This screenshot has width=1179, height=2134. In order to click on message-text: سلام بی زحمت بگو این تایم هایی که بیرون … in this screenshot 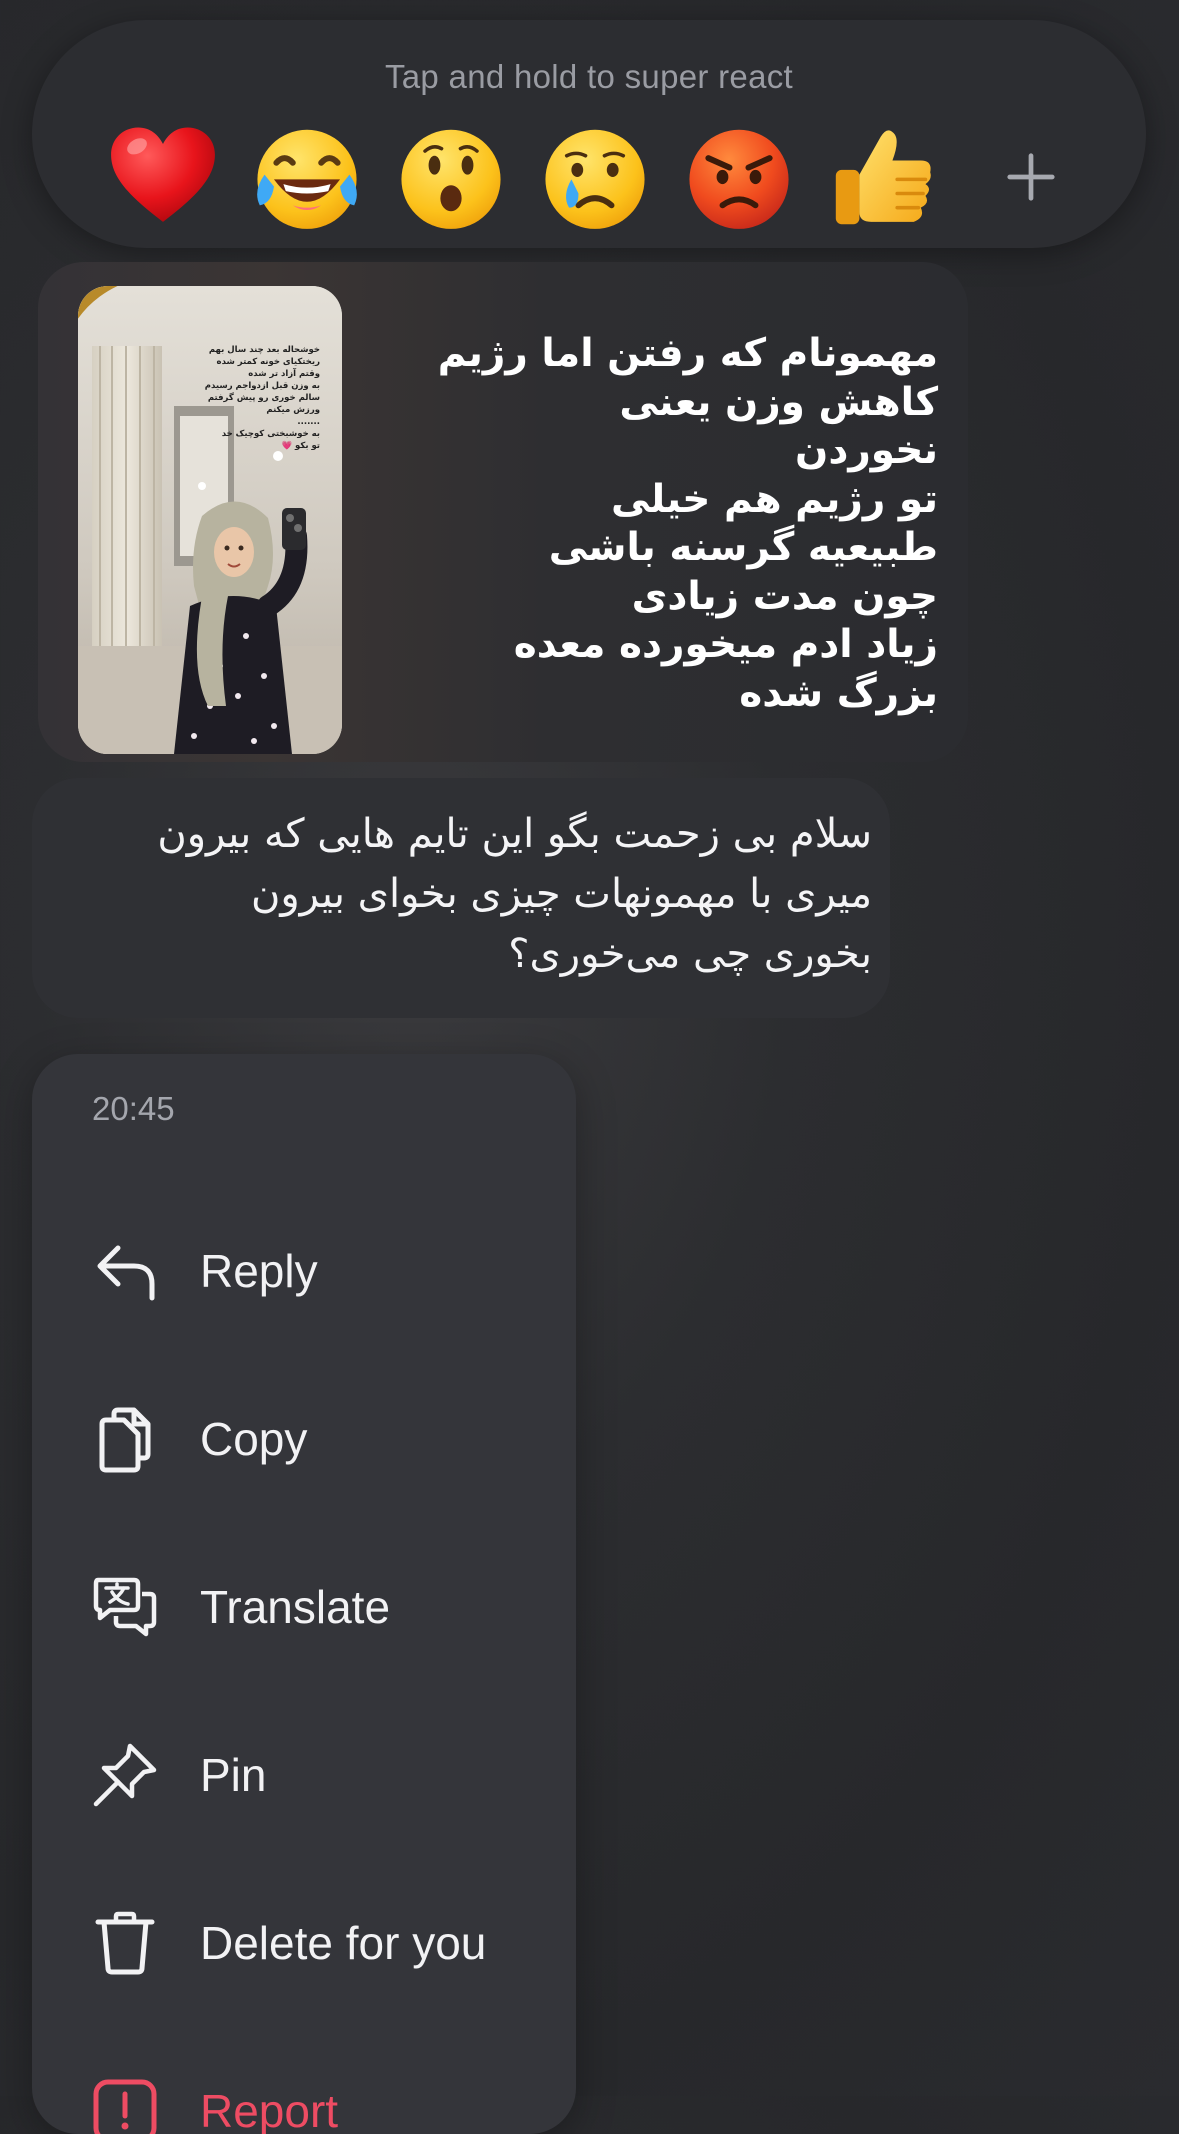, I will do `click(514, 894)`.